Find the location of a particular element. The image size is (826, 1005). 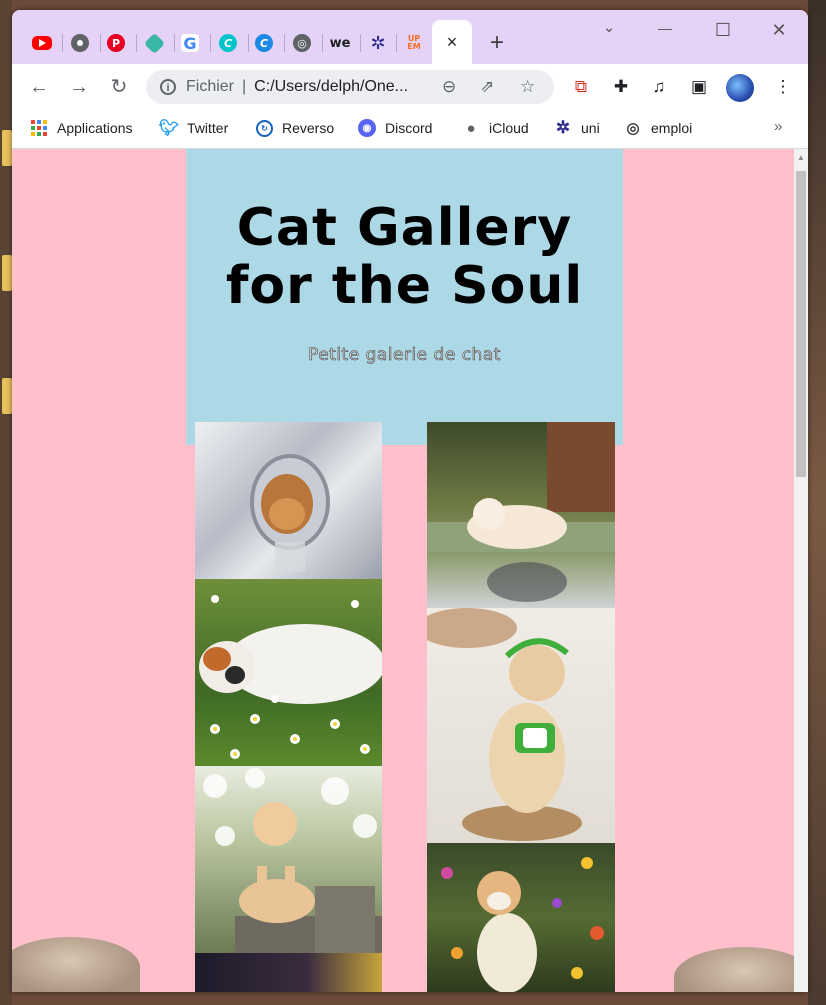

extension-icon: ⧉ is located at coordinates (581, 87).